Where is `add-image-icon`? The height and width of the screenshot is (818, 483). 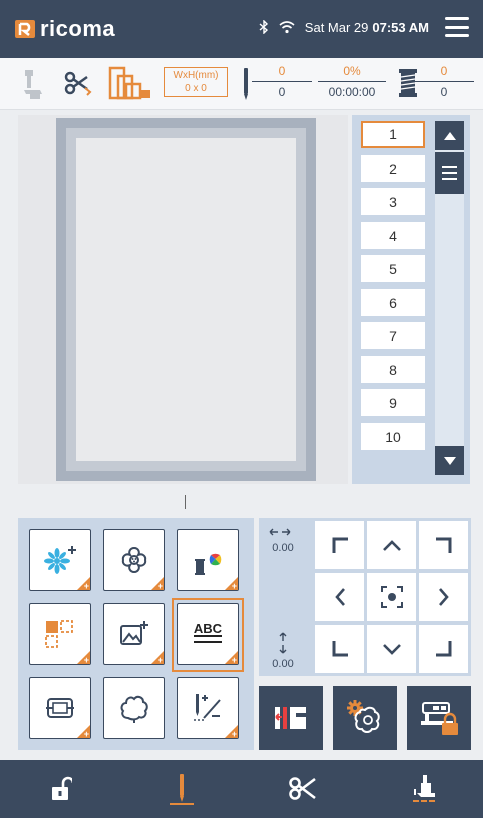 add-image-icon is located at coordinates (134, 633).